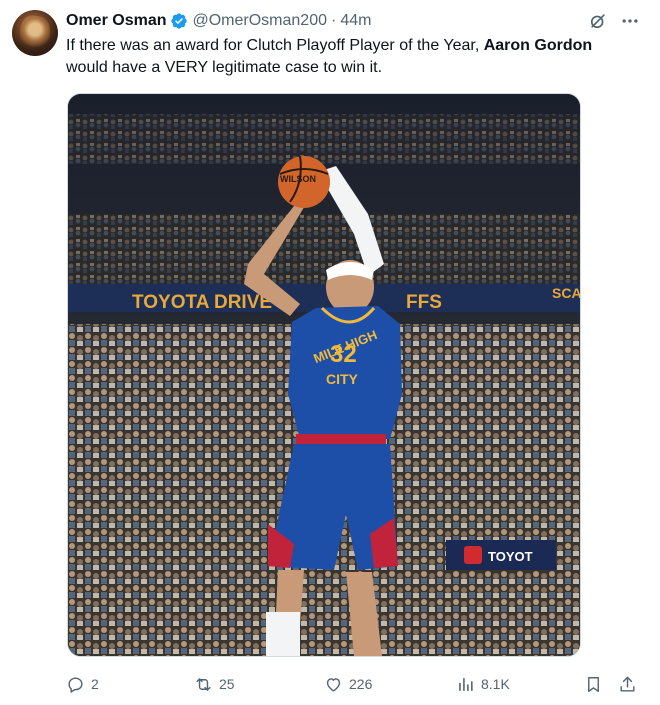 Image resolution: width=660 pixels, height=705 pixels. I want to click on arena-banner-text-3: SCA, so click(566, 293).